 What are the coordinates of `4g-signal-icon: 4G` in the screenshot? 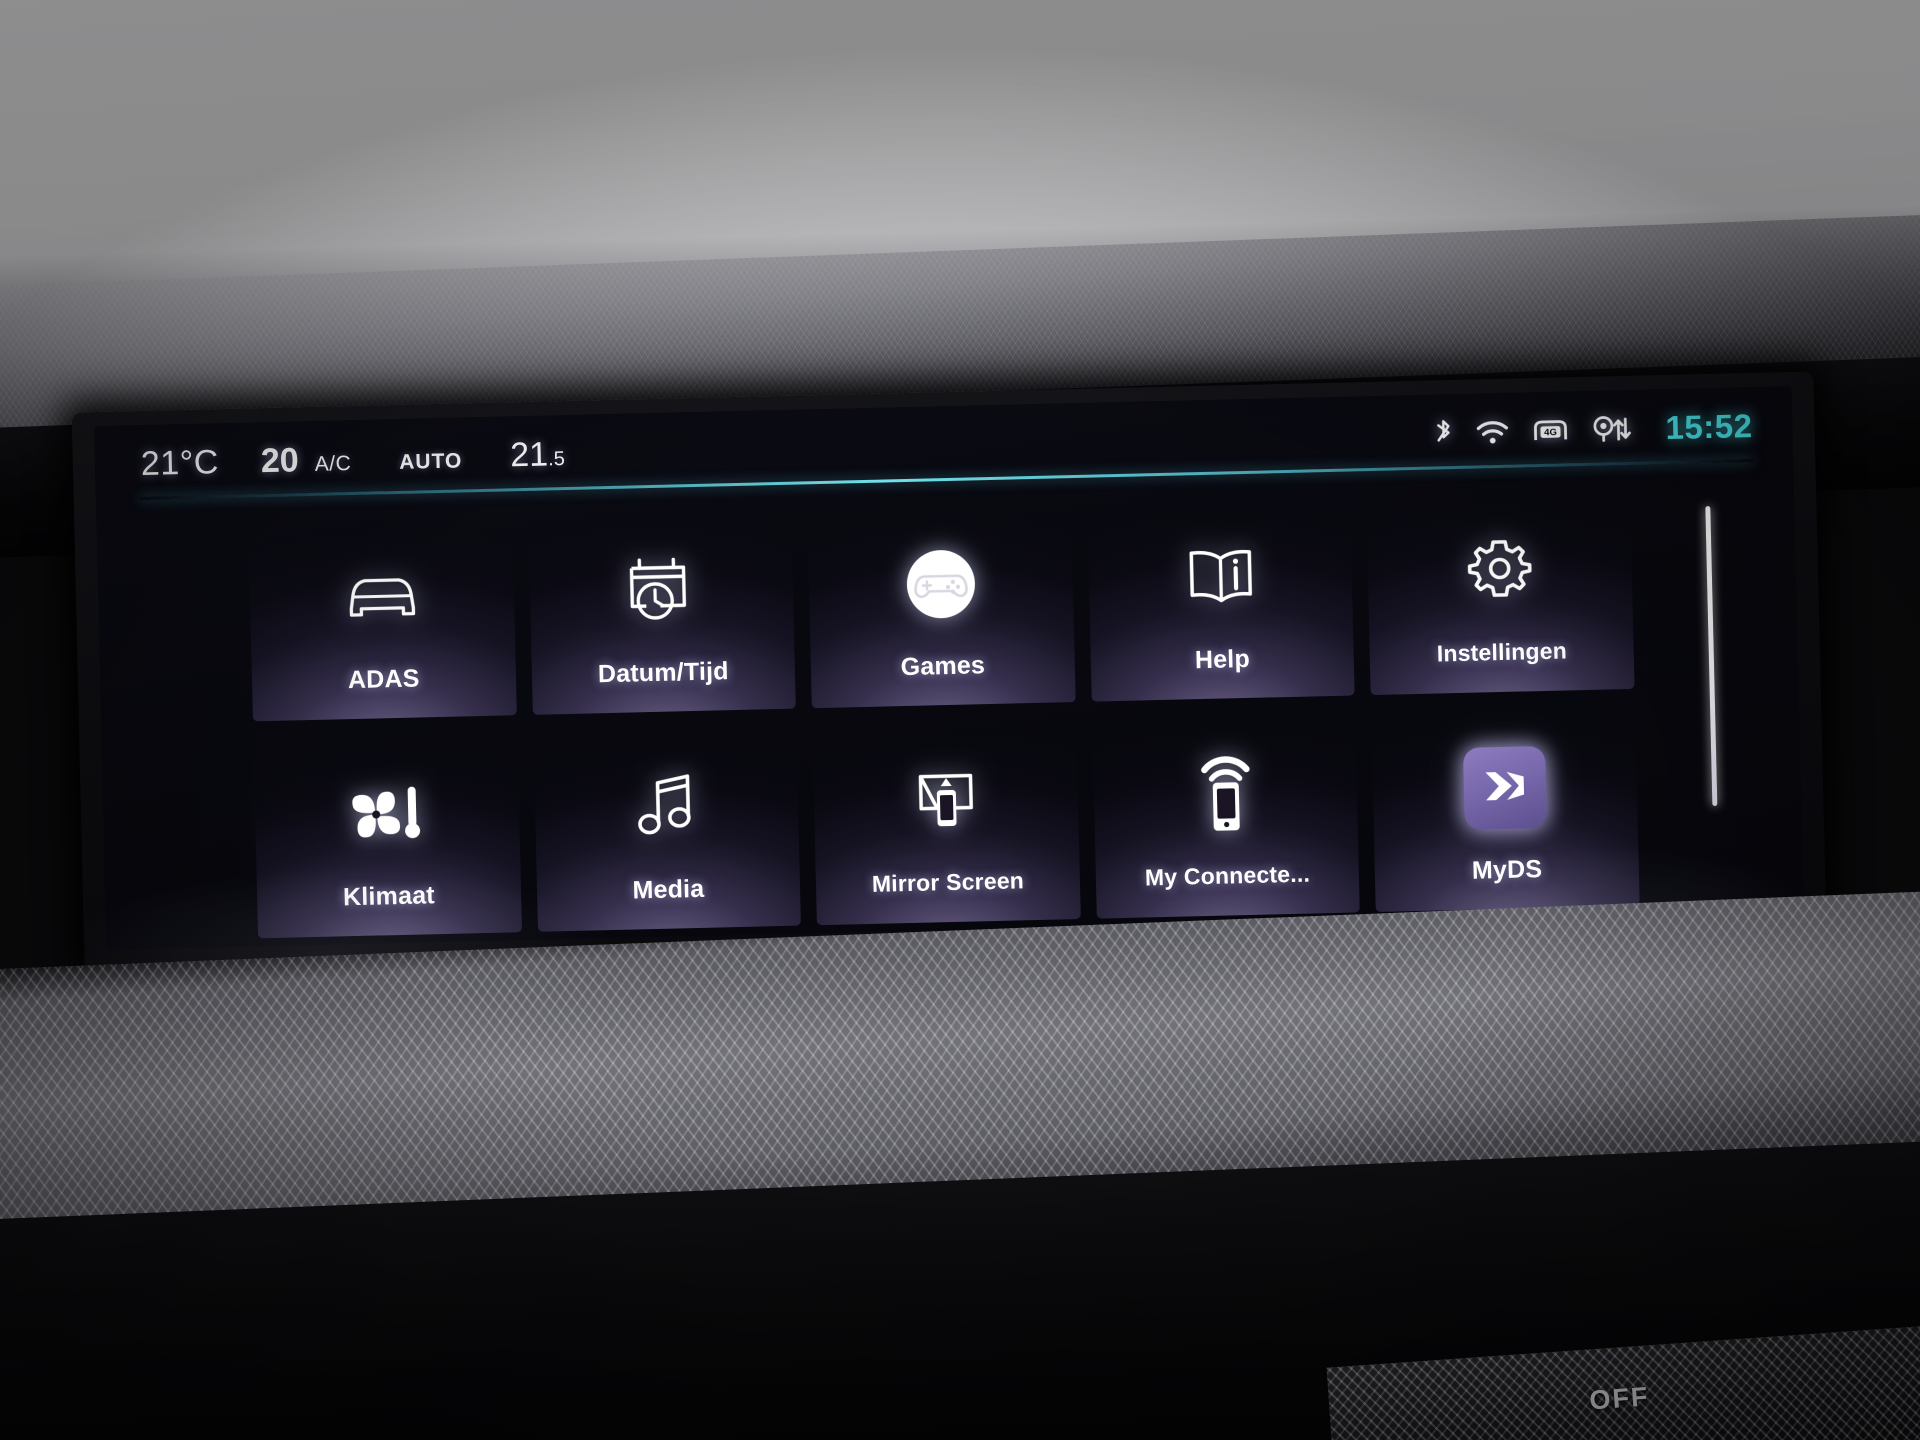 It's located at (1550, 430).